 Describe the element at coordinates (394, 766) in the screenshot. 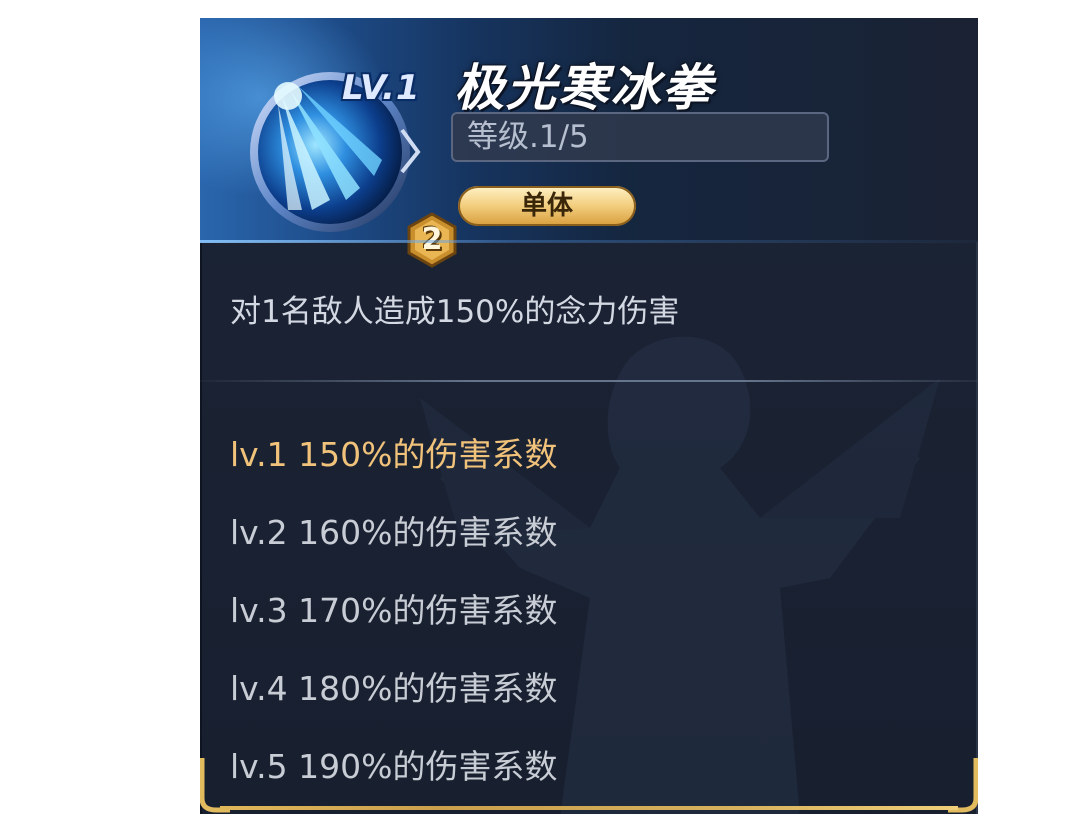

I see `level-row-5: lv.5 190%的伤害系数` at that location.